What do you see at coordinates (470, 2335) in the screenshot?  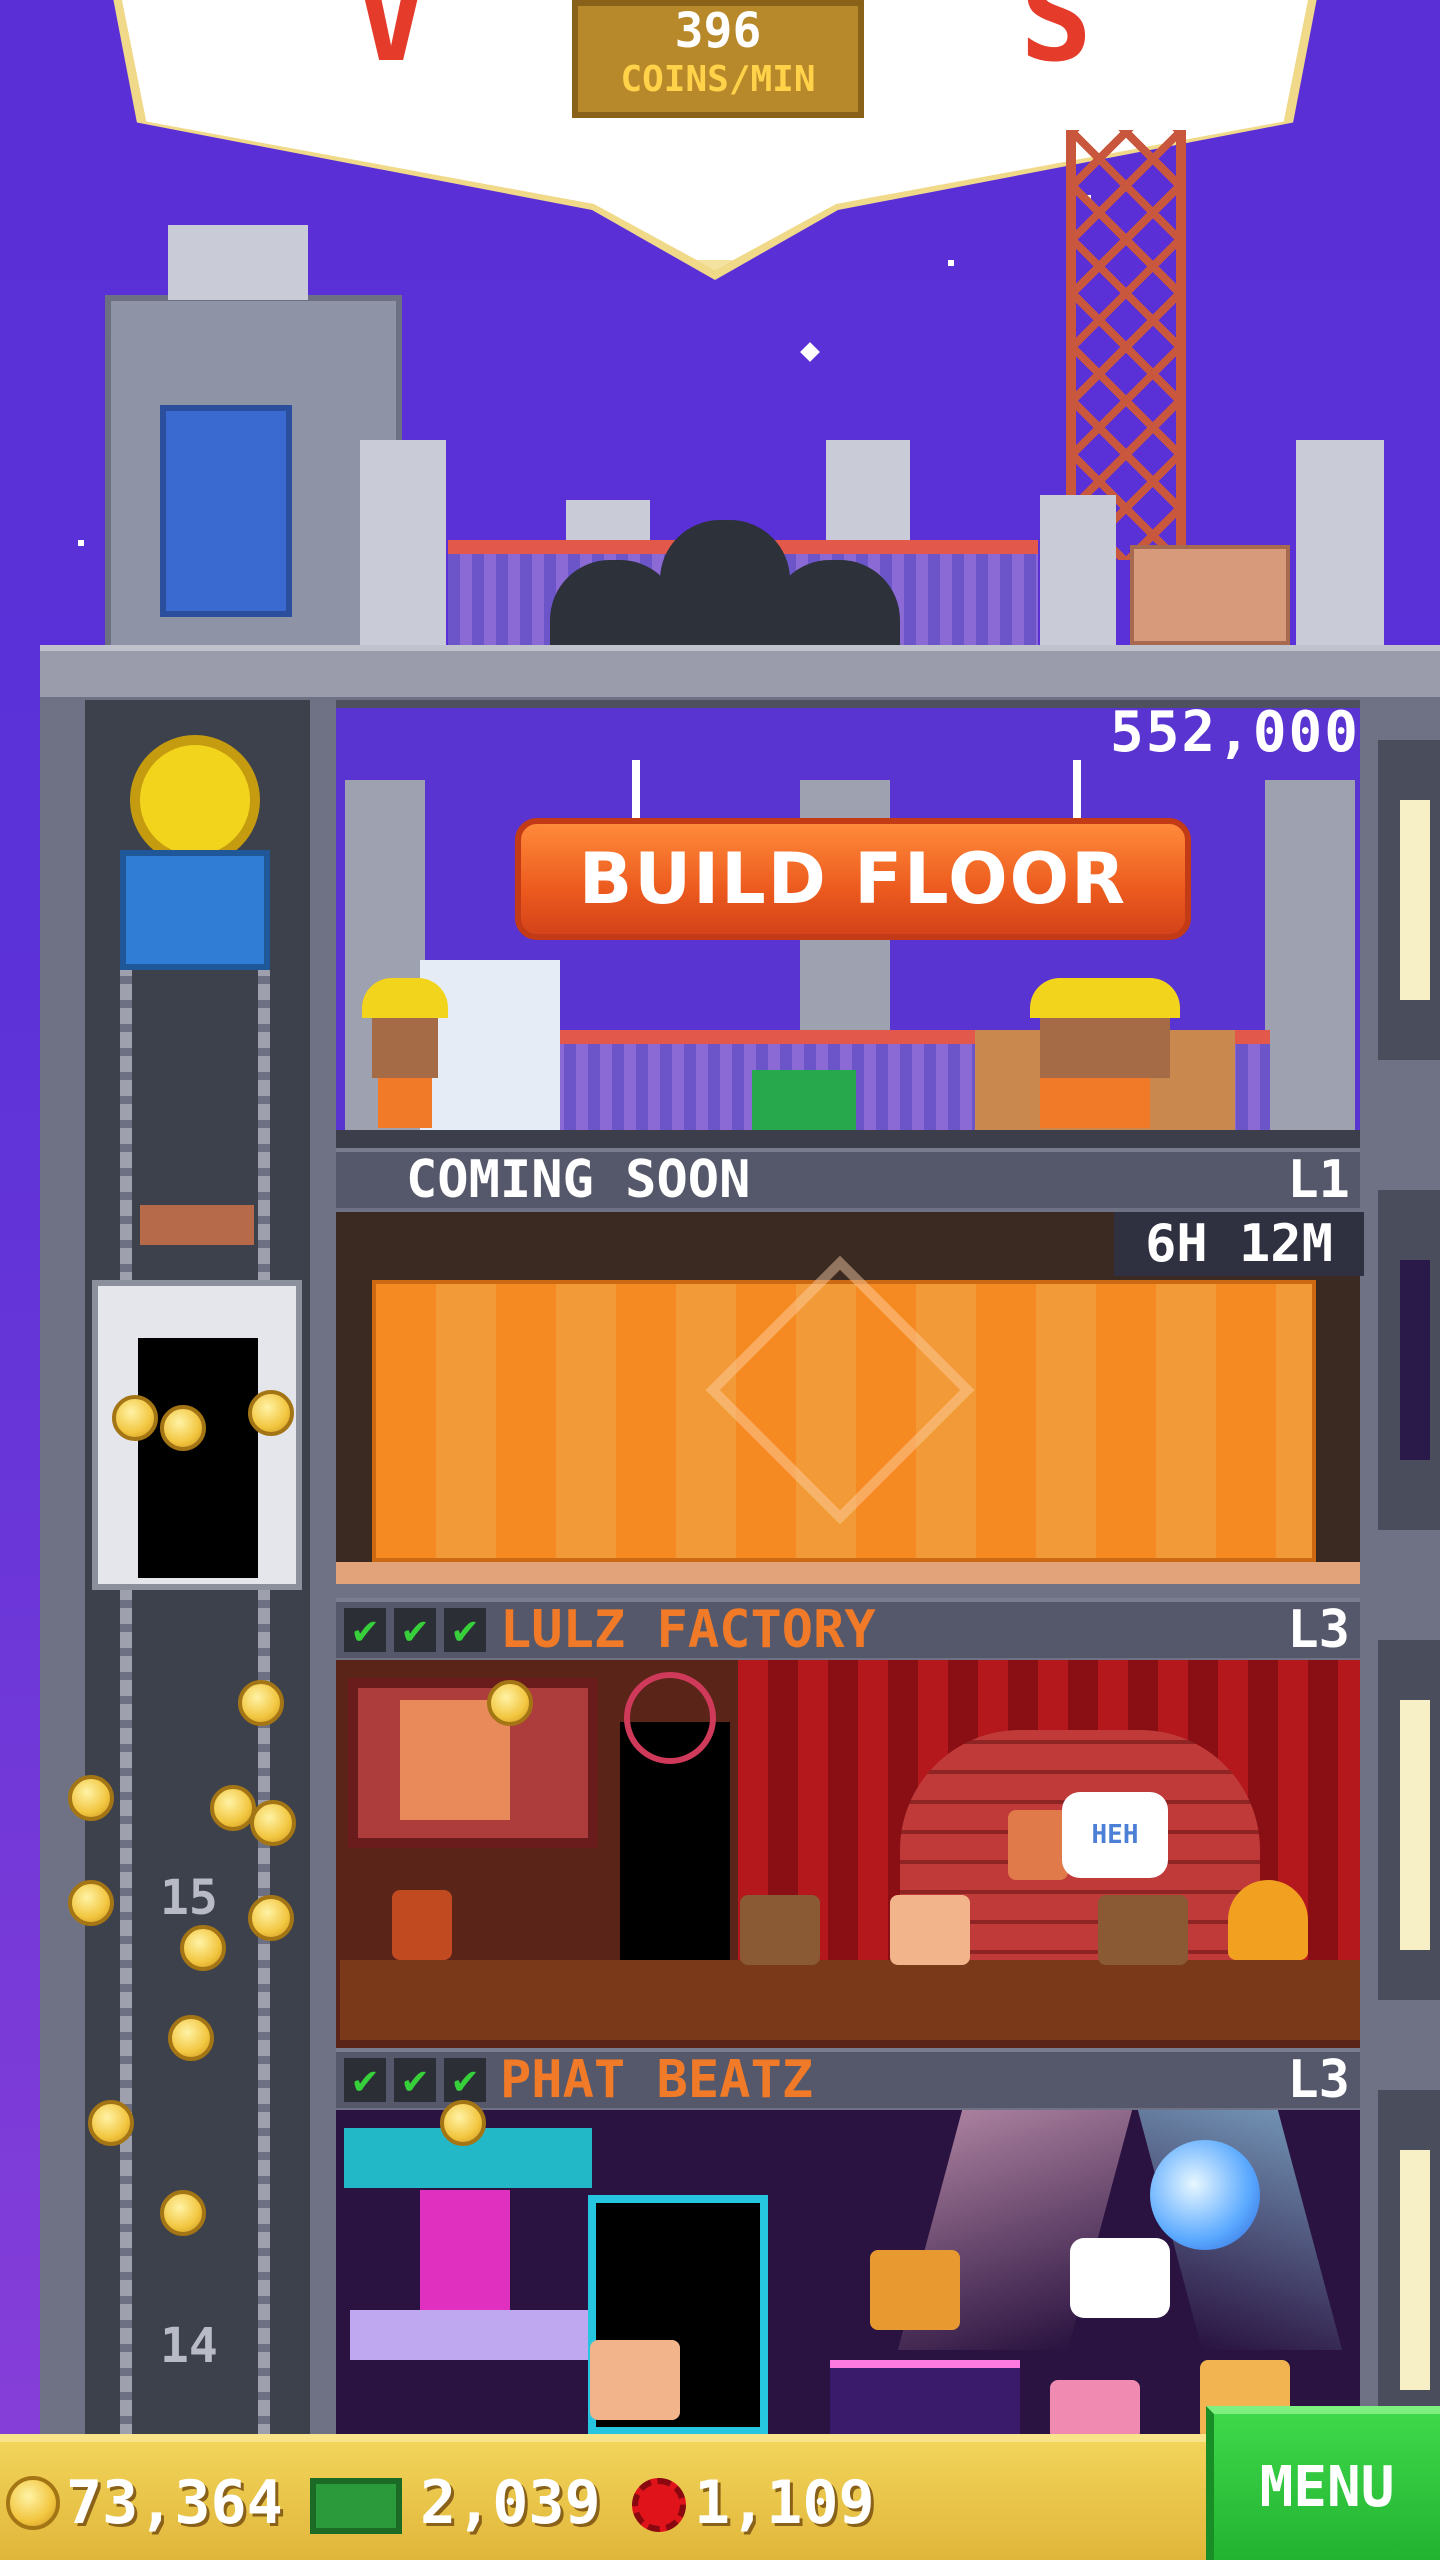 I see `bar-shelf` at bounding box center [470, 2335].